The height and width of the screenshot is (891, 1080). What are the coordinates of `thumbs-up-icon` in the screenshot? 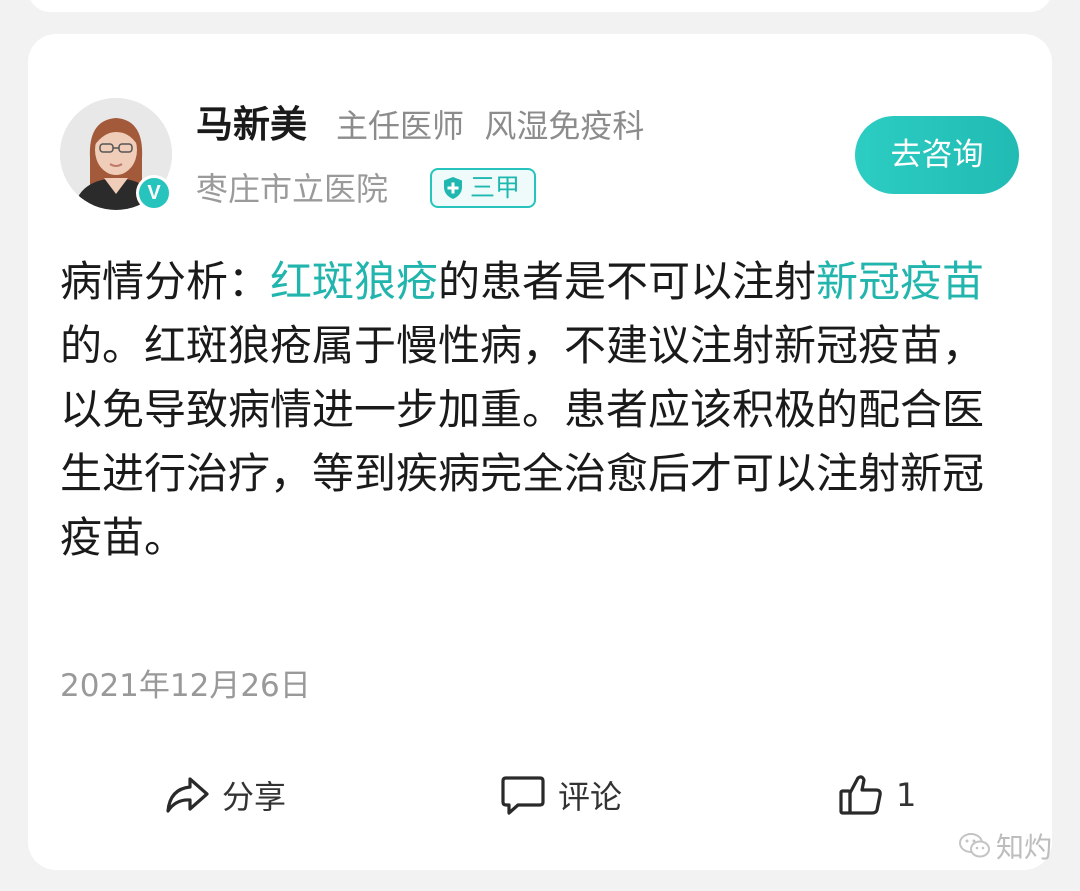 It's located at (861, 795).